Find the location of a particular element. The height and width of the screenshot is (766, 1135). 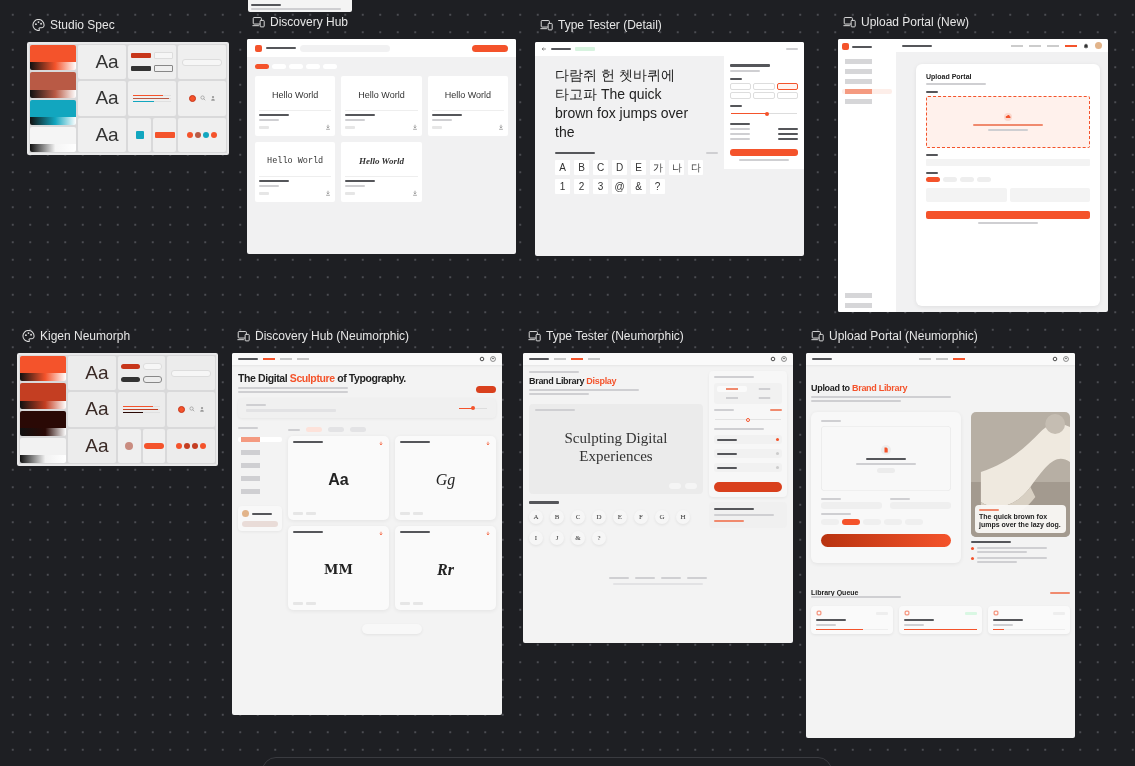

frame-title: Studio Spec is located at coordinates (82, 25).